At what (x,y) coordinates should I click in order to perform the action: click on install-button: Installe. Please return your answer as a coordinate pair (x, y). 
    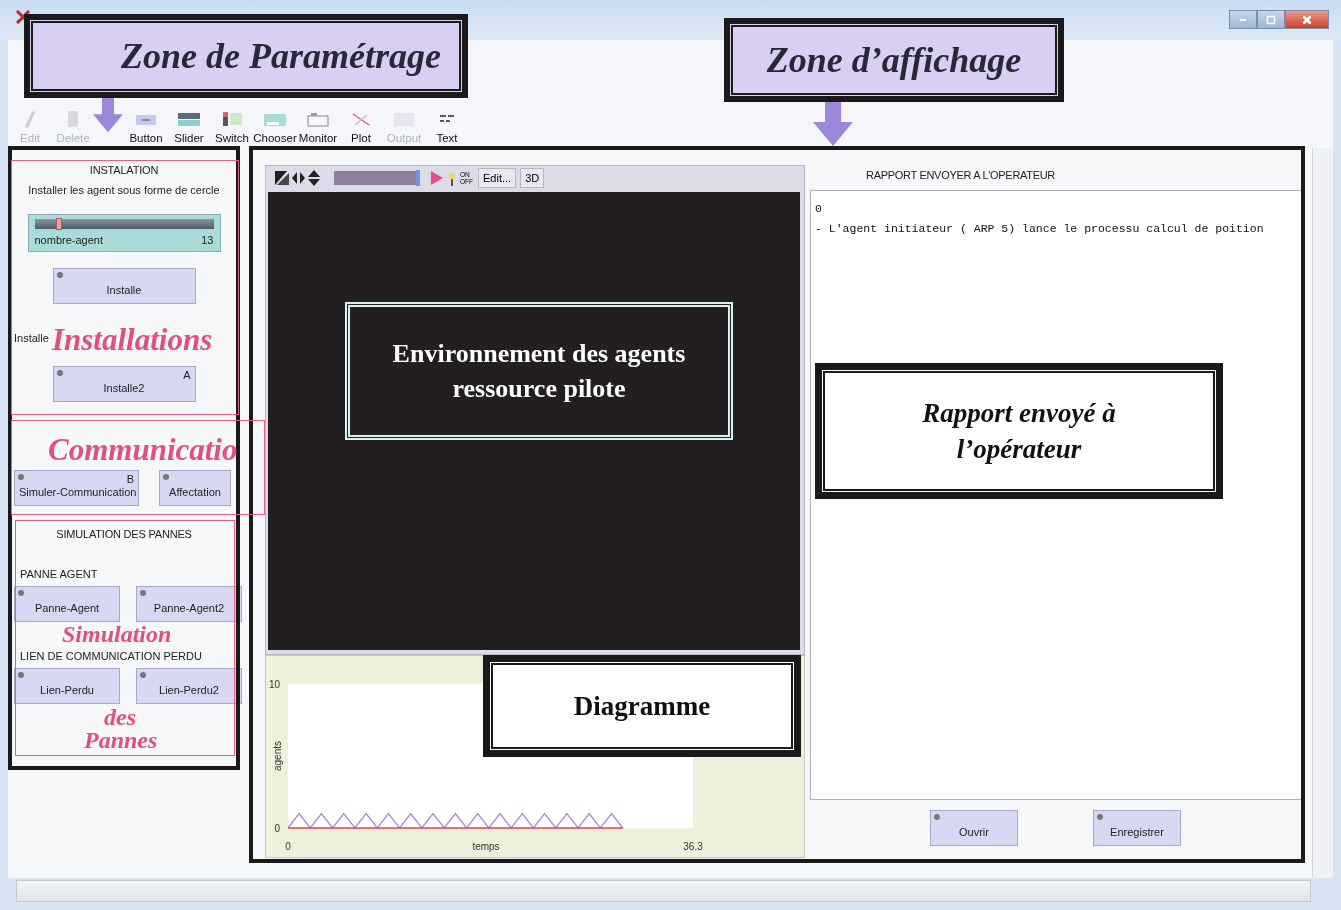
    Looking at the image, I should click on (124, 286).